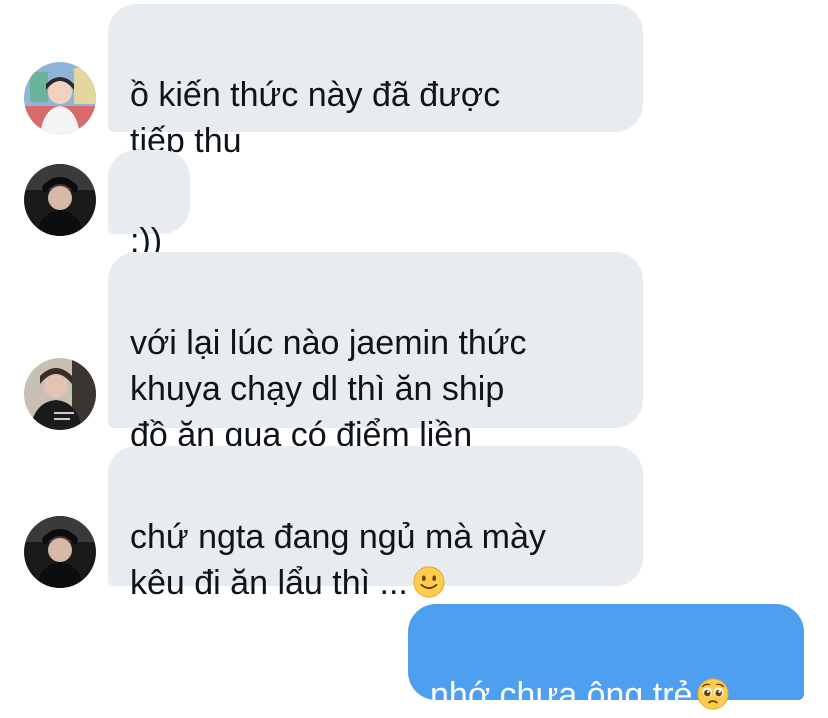 Image resolution: width=828 pixels, height=718 pixels. I want to click on message-text: nhớ chưa ông trẻ, so click(561, 695).